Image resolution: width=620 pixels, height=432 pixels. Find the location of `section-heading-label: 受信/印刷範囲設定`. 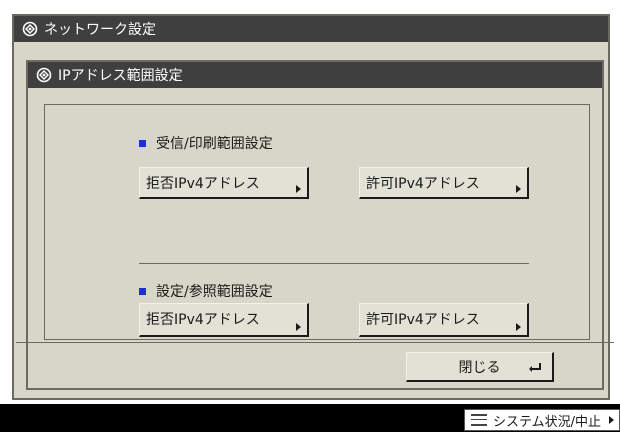

section-heading-label: 受信/印刷範囲設定 is located at coordinates (214, 144).